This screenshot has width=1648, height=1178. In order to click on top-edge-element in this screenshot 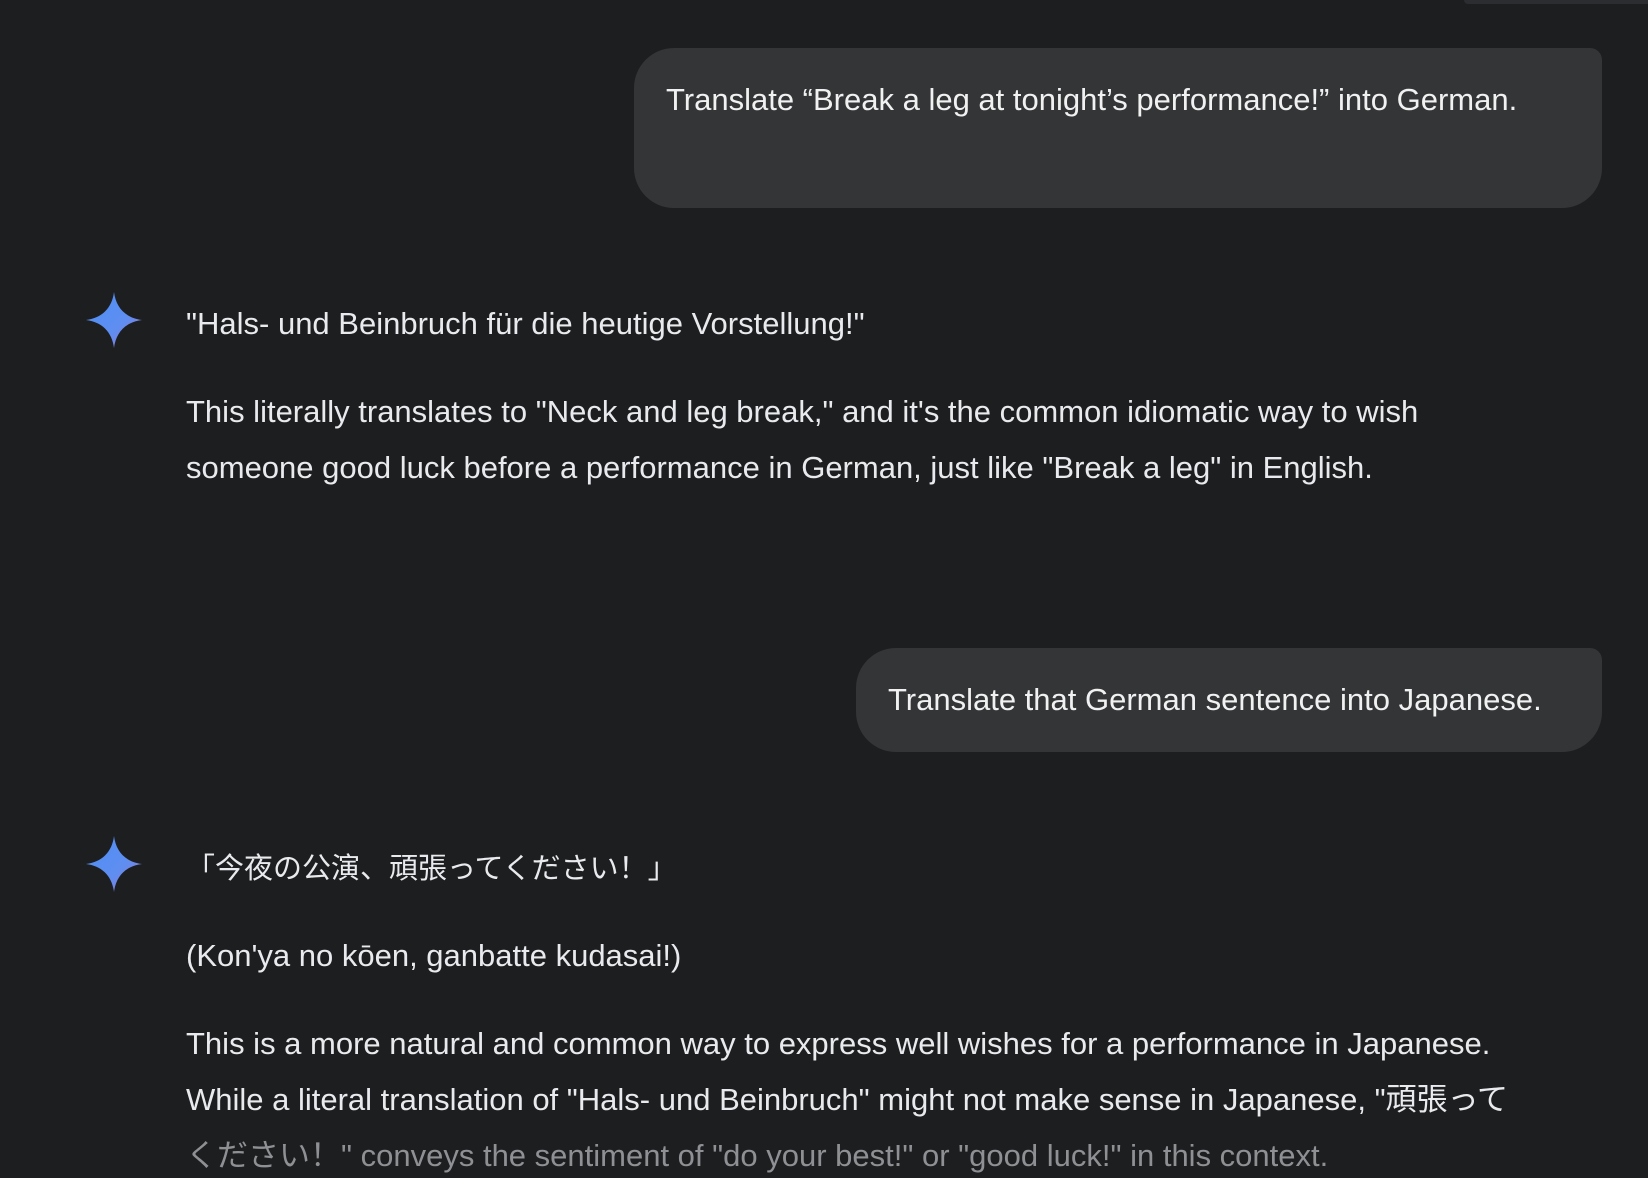, I will do `click(1556, 2)`.